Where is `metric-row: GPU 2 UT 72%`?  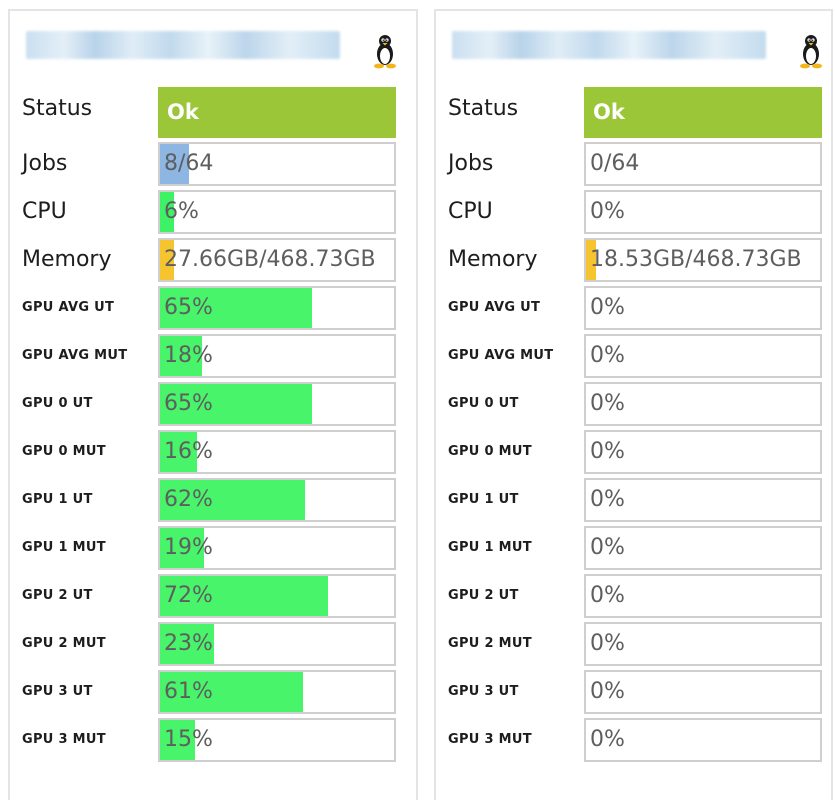 metric-row: GPU 2 UT 72% is located at coordinates (212, 596).